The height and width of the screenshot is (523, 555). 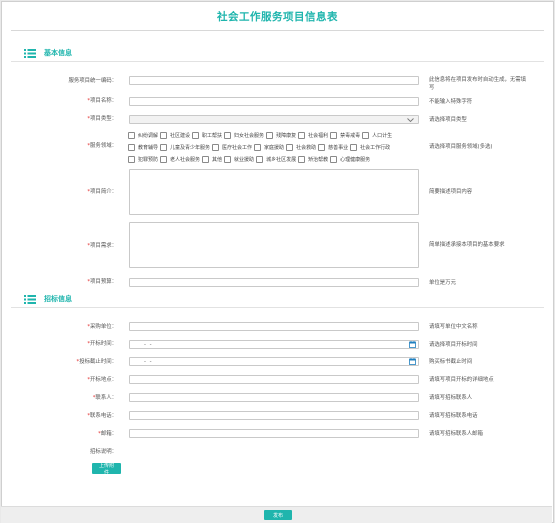 I want to click on domain-option: 就业援助, so click(x=239, y=159).